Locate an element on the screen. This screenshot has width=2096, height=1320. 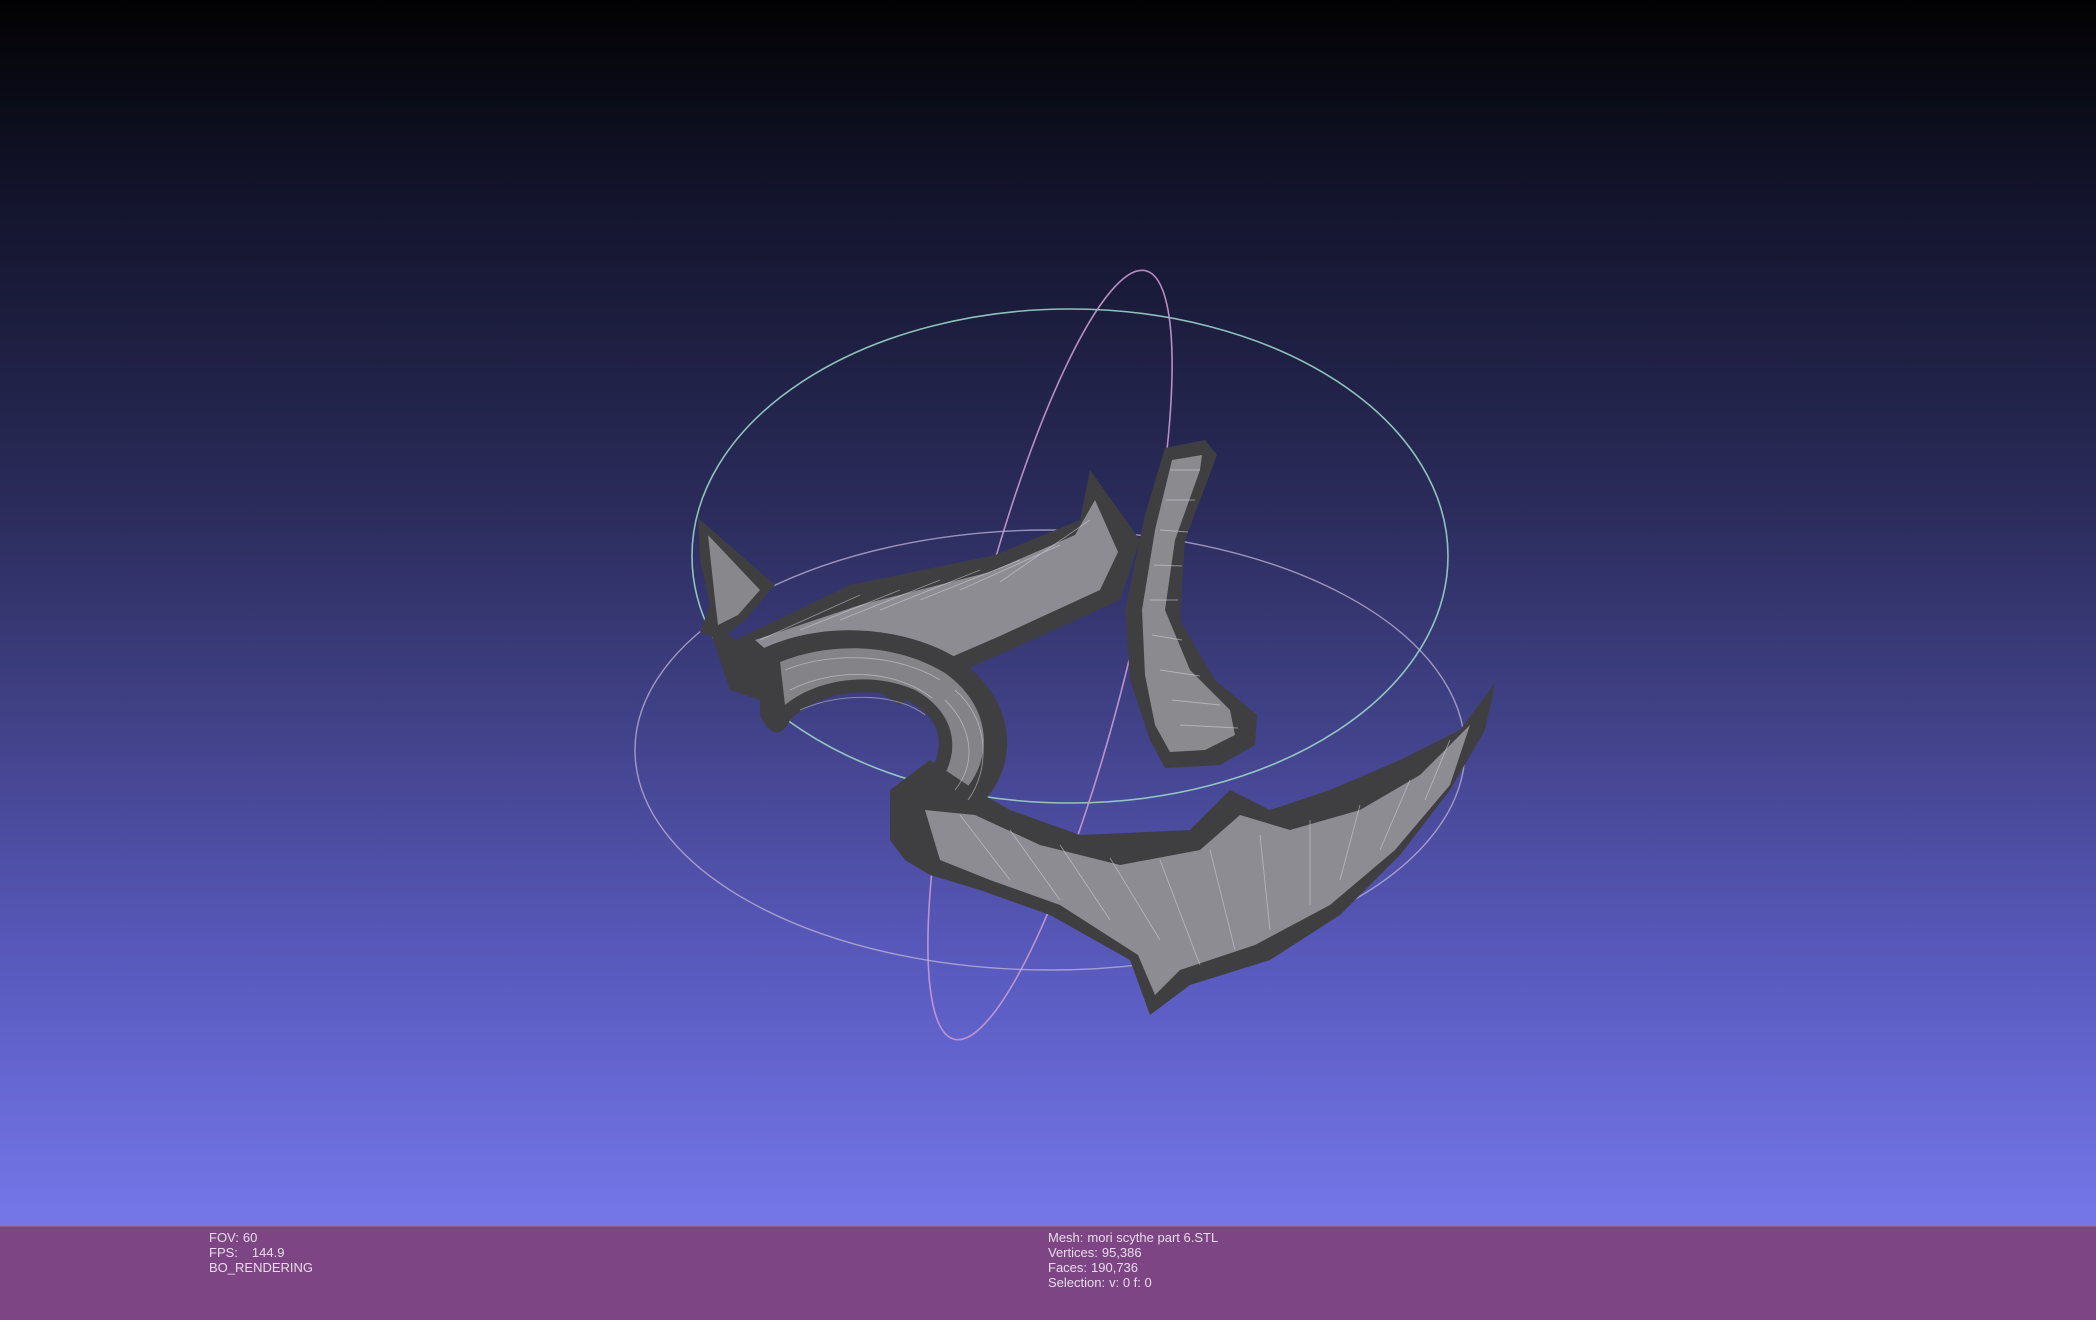
fov-value: 60 is located at coordinates (250, 1237).